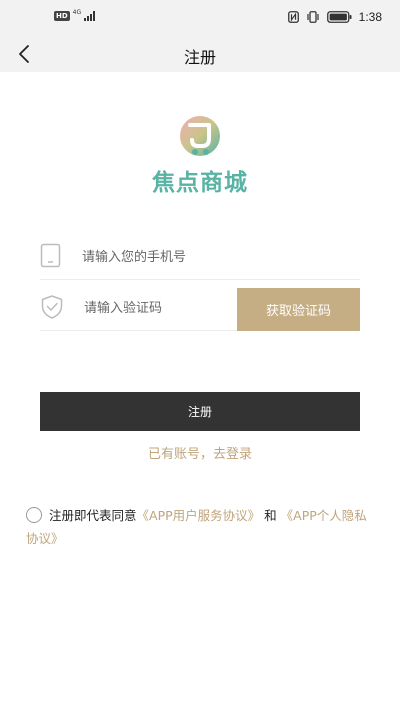 This screenshot has width=400, height=711. I want to click on register-button: 注册, so click(200, 411).